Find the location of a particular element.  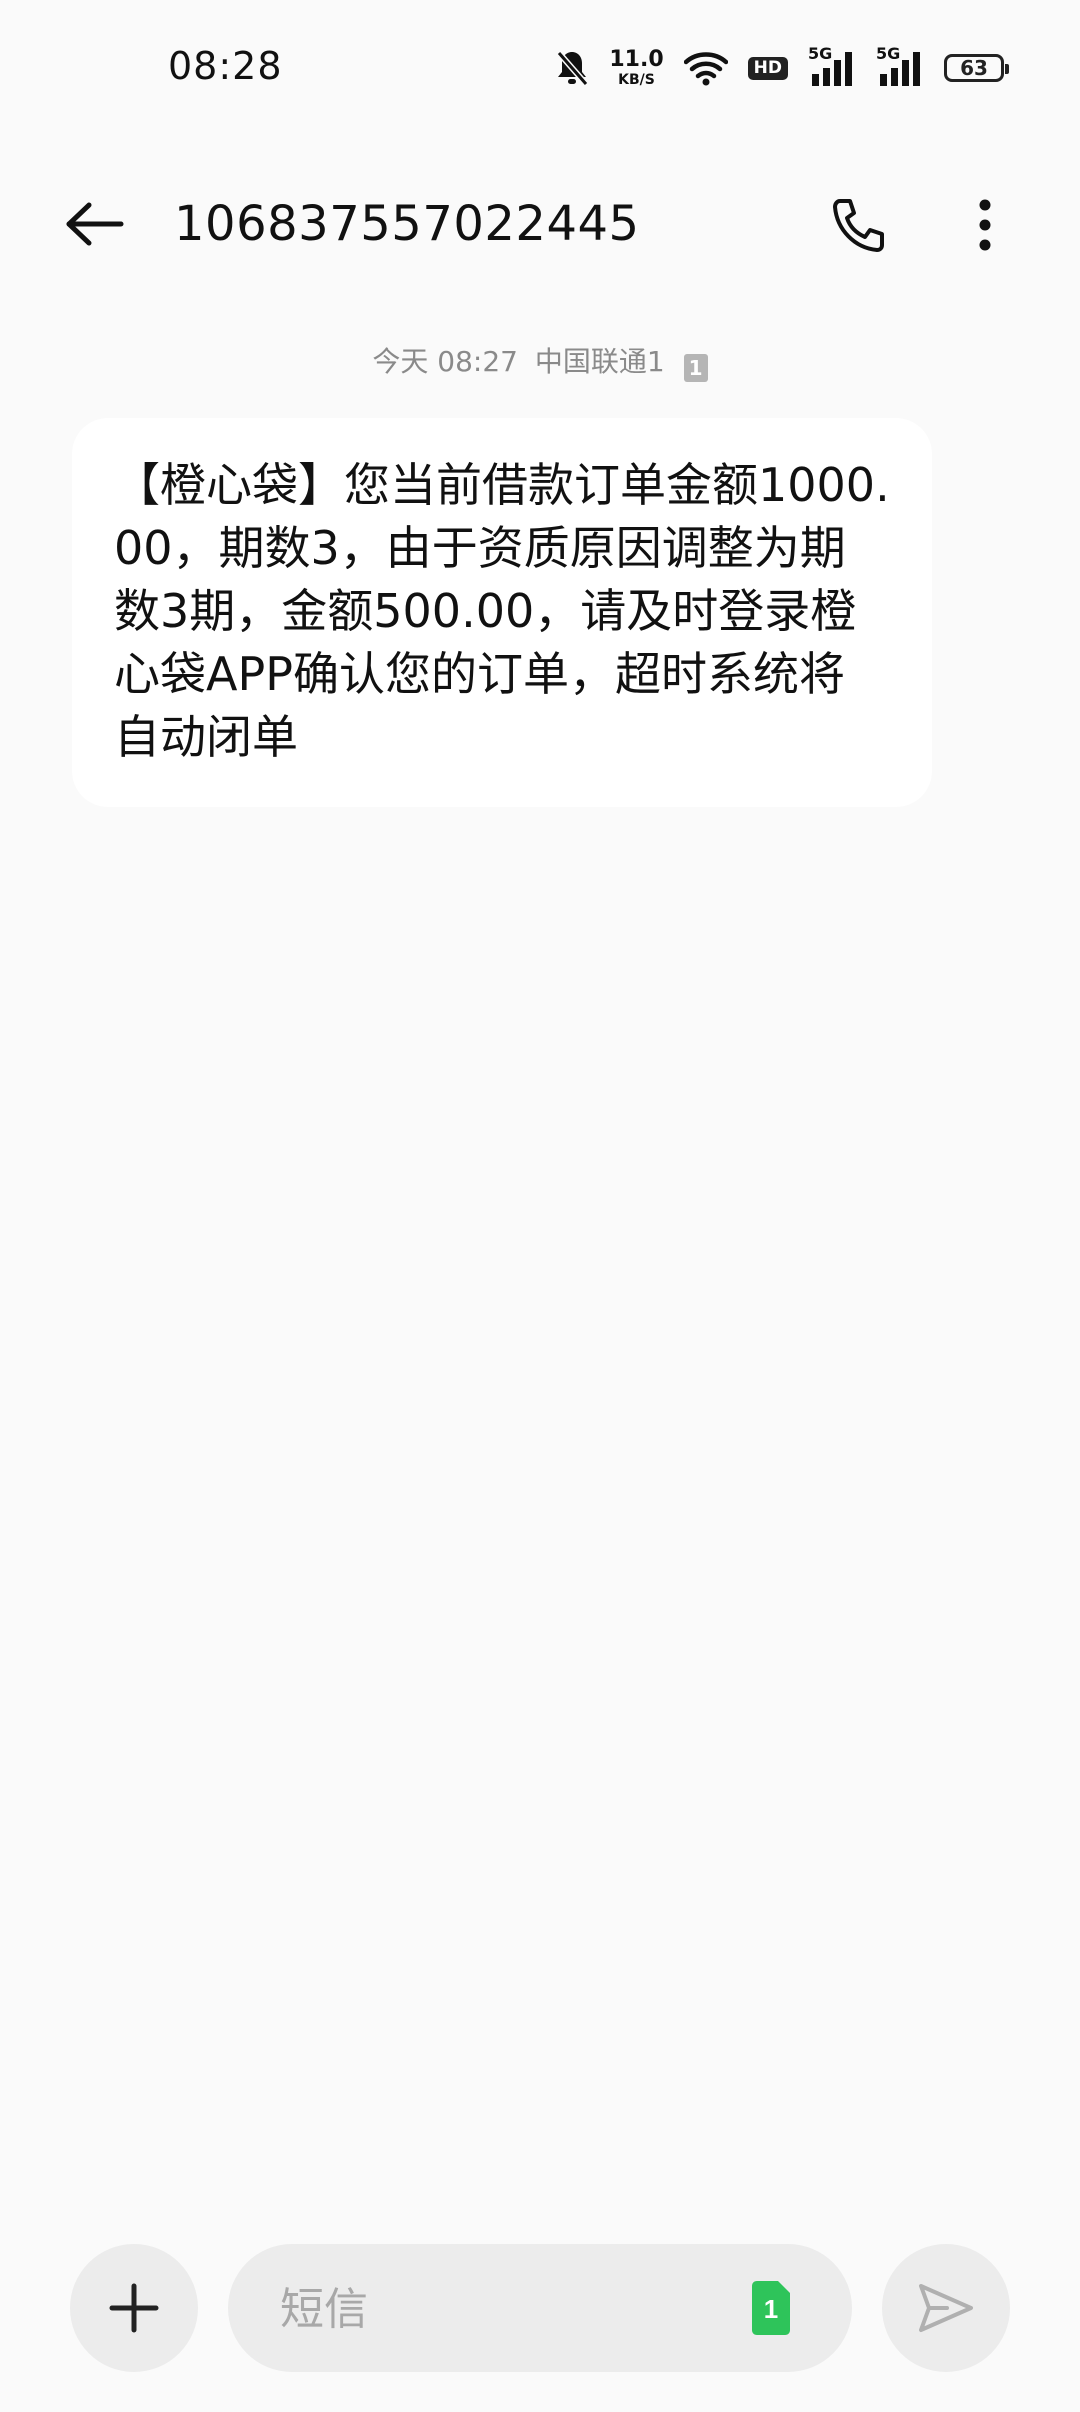

status-icons: 11.0 KB/S HD 5G 5G 63 is located at coordinates (782, 68).